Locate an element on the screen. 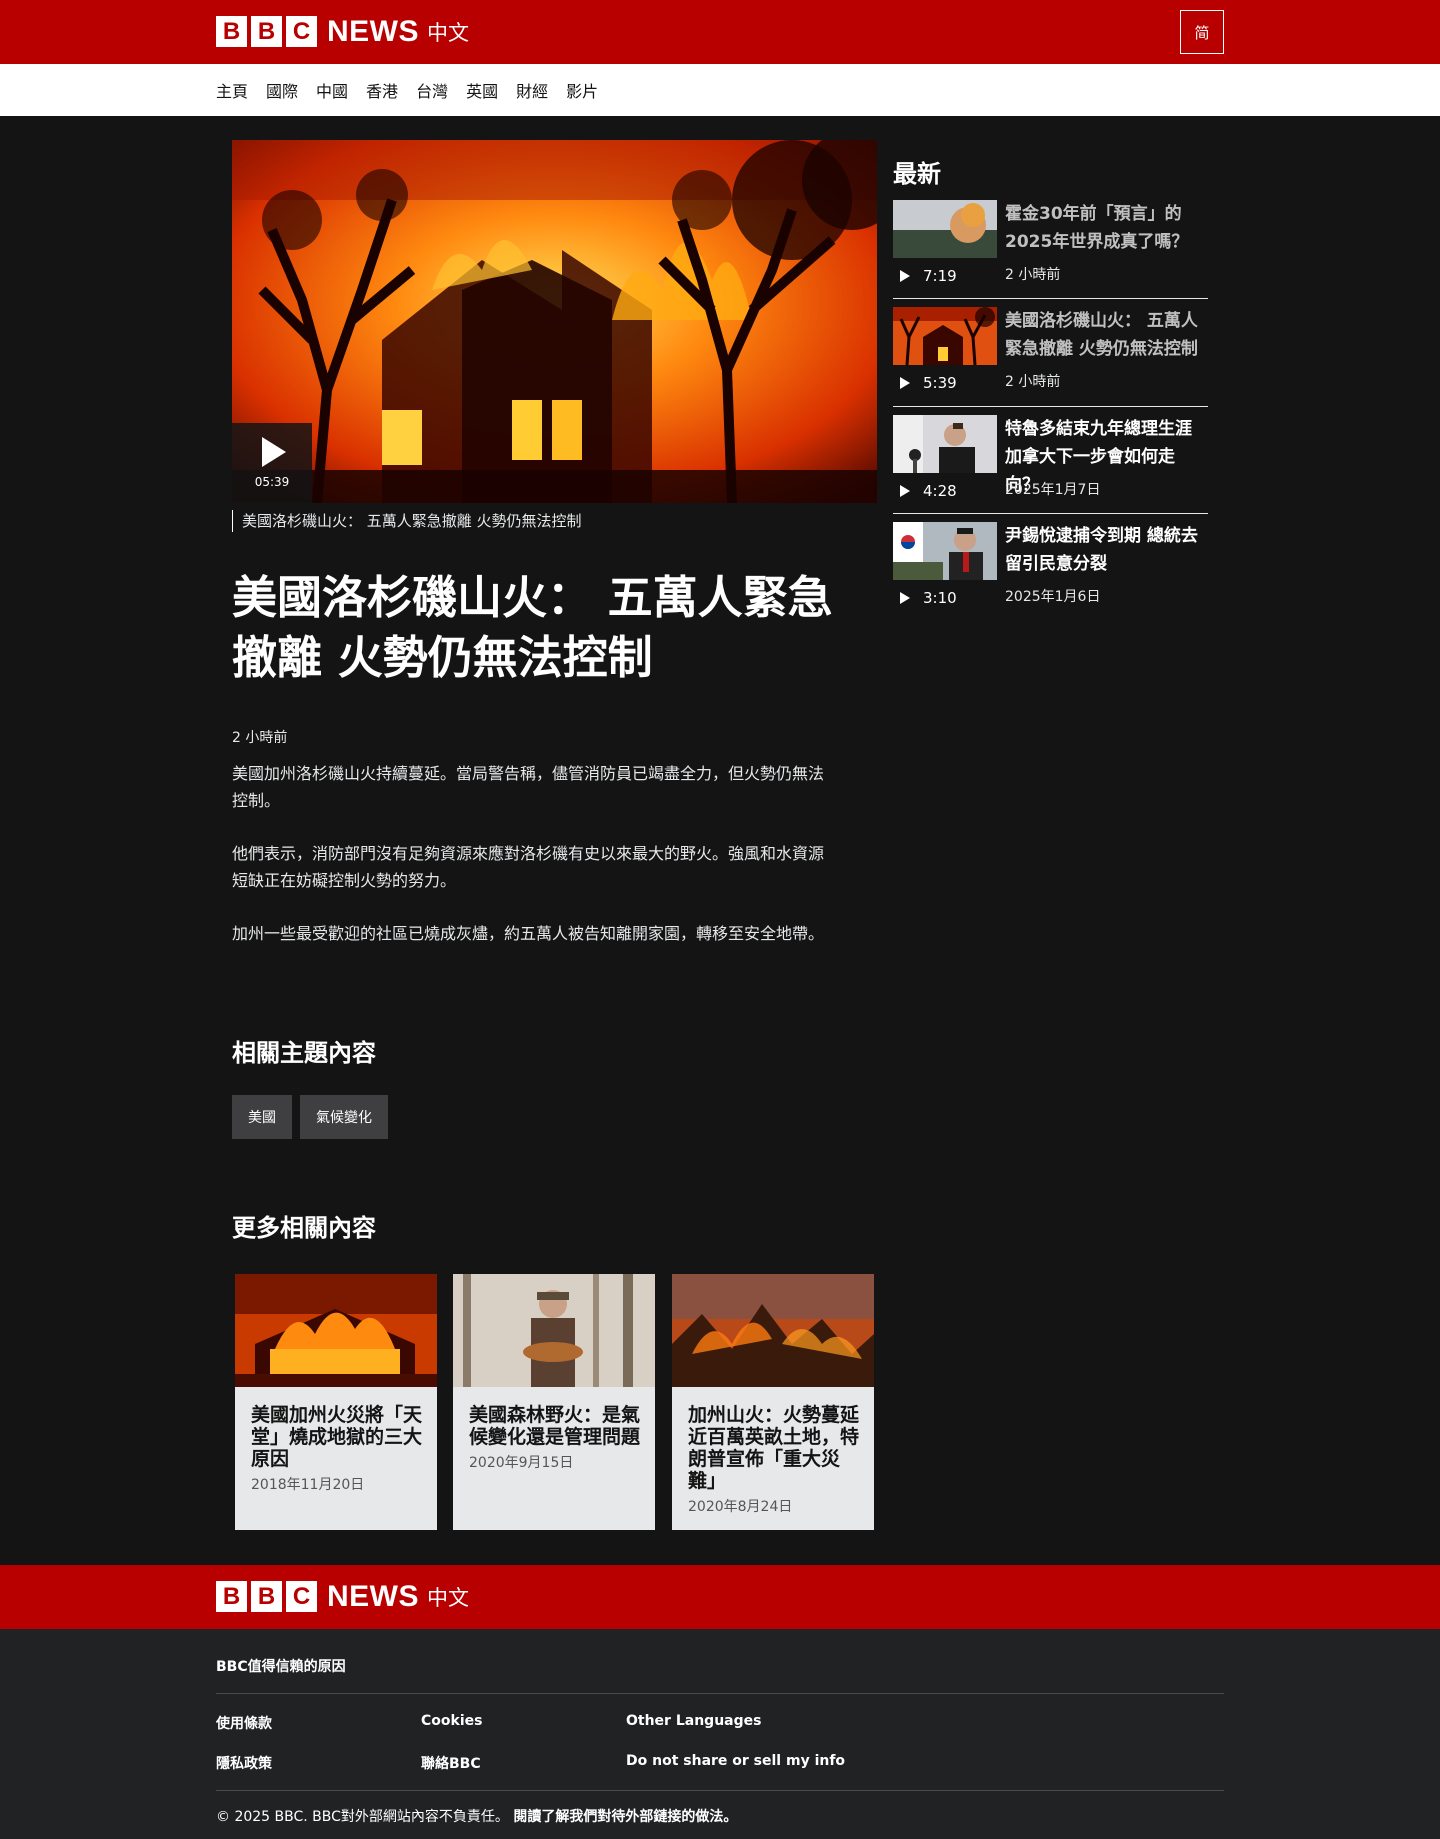  latest-item: 5:39 美國洛杉磯山火： 五萬人緊急撤離 火勢仍無法控制 2 小時前 is located at coordinates (1050, 357).